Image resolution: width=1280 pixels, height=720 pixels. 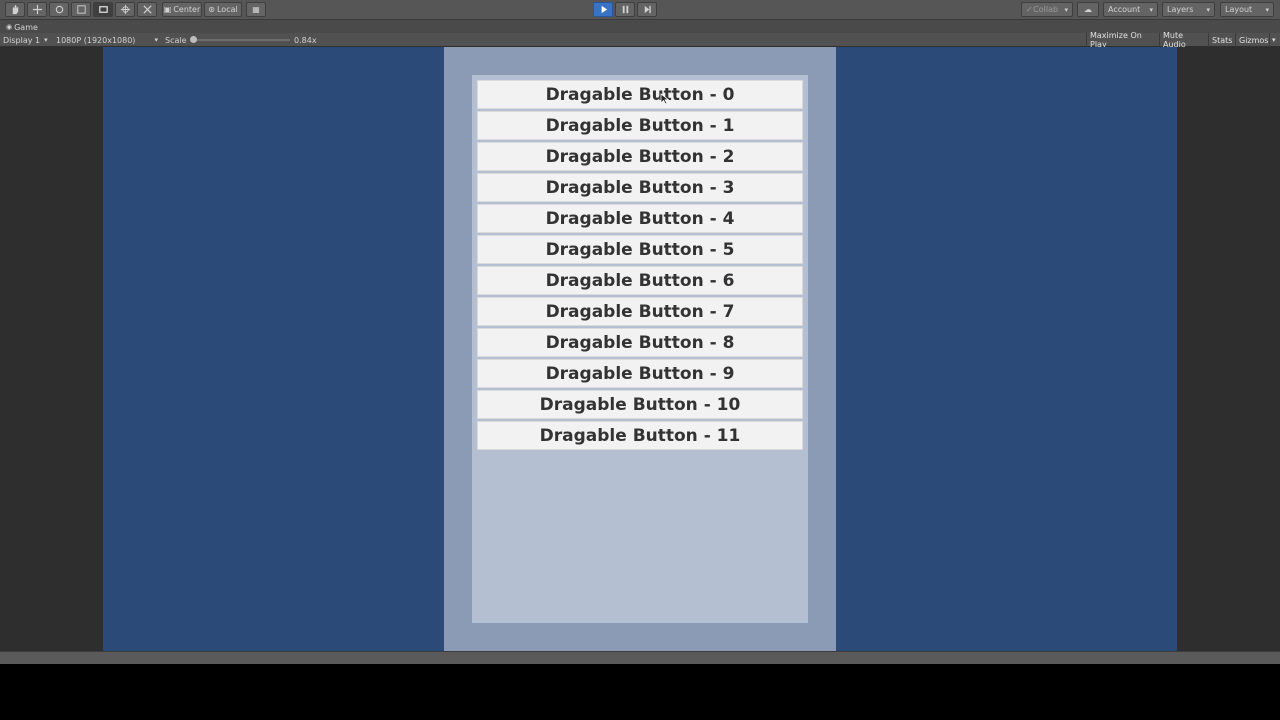 What do you see at coordinates (640, 657) in the screenshot?
I see `status-bar` at bounding box center [640, 657].